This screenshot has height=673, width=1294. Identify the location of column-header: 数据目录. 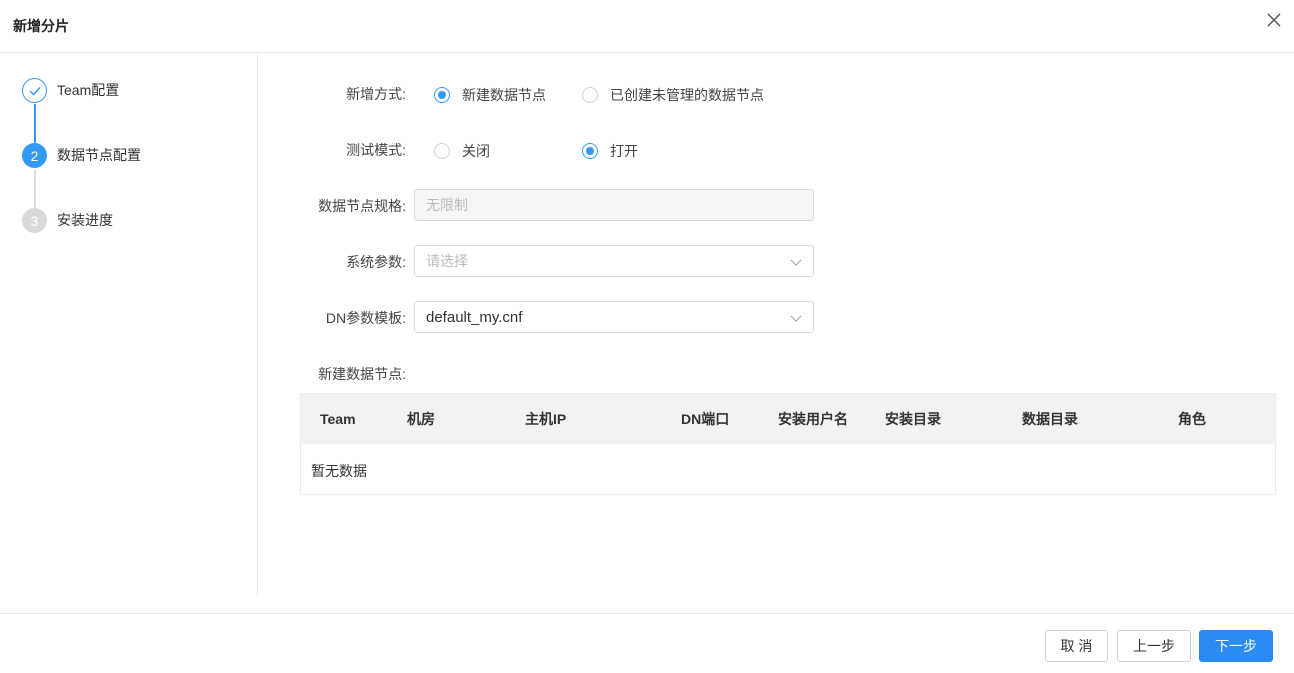
(1050, 419).